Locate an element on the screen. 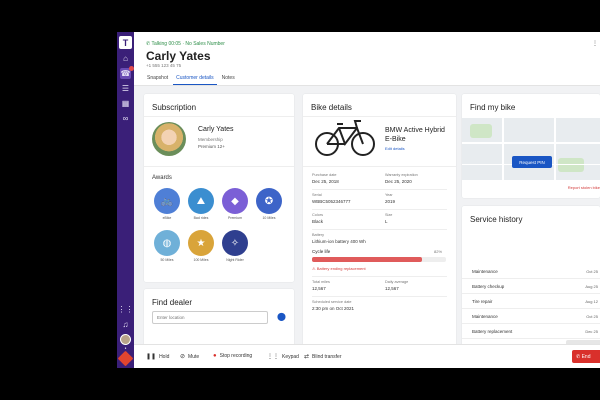  tab-snapshot: Snapshot is located at coordinates (157, 80).